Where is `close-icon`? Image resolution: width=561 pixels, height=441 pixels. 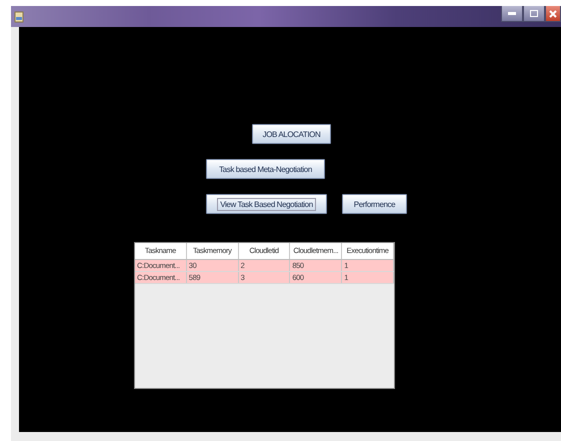
close-icon is located at coordinates (553, 14).